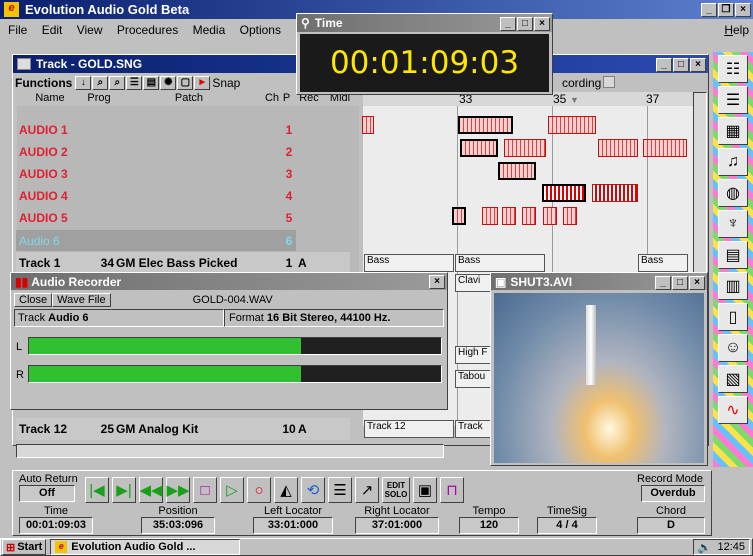 The image size is (753, 556). I want to click on menu-view: View, so click(90, 30).